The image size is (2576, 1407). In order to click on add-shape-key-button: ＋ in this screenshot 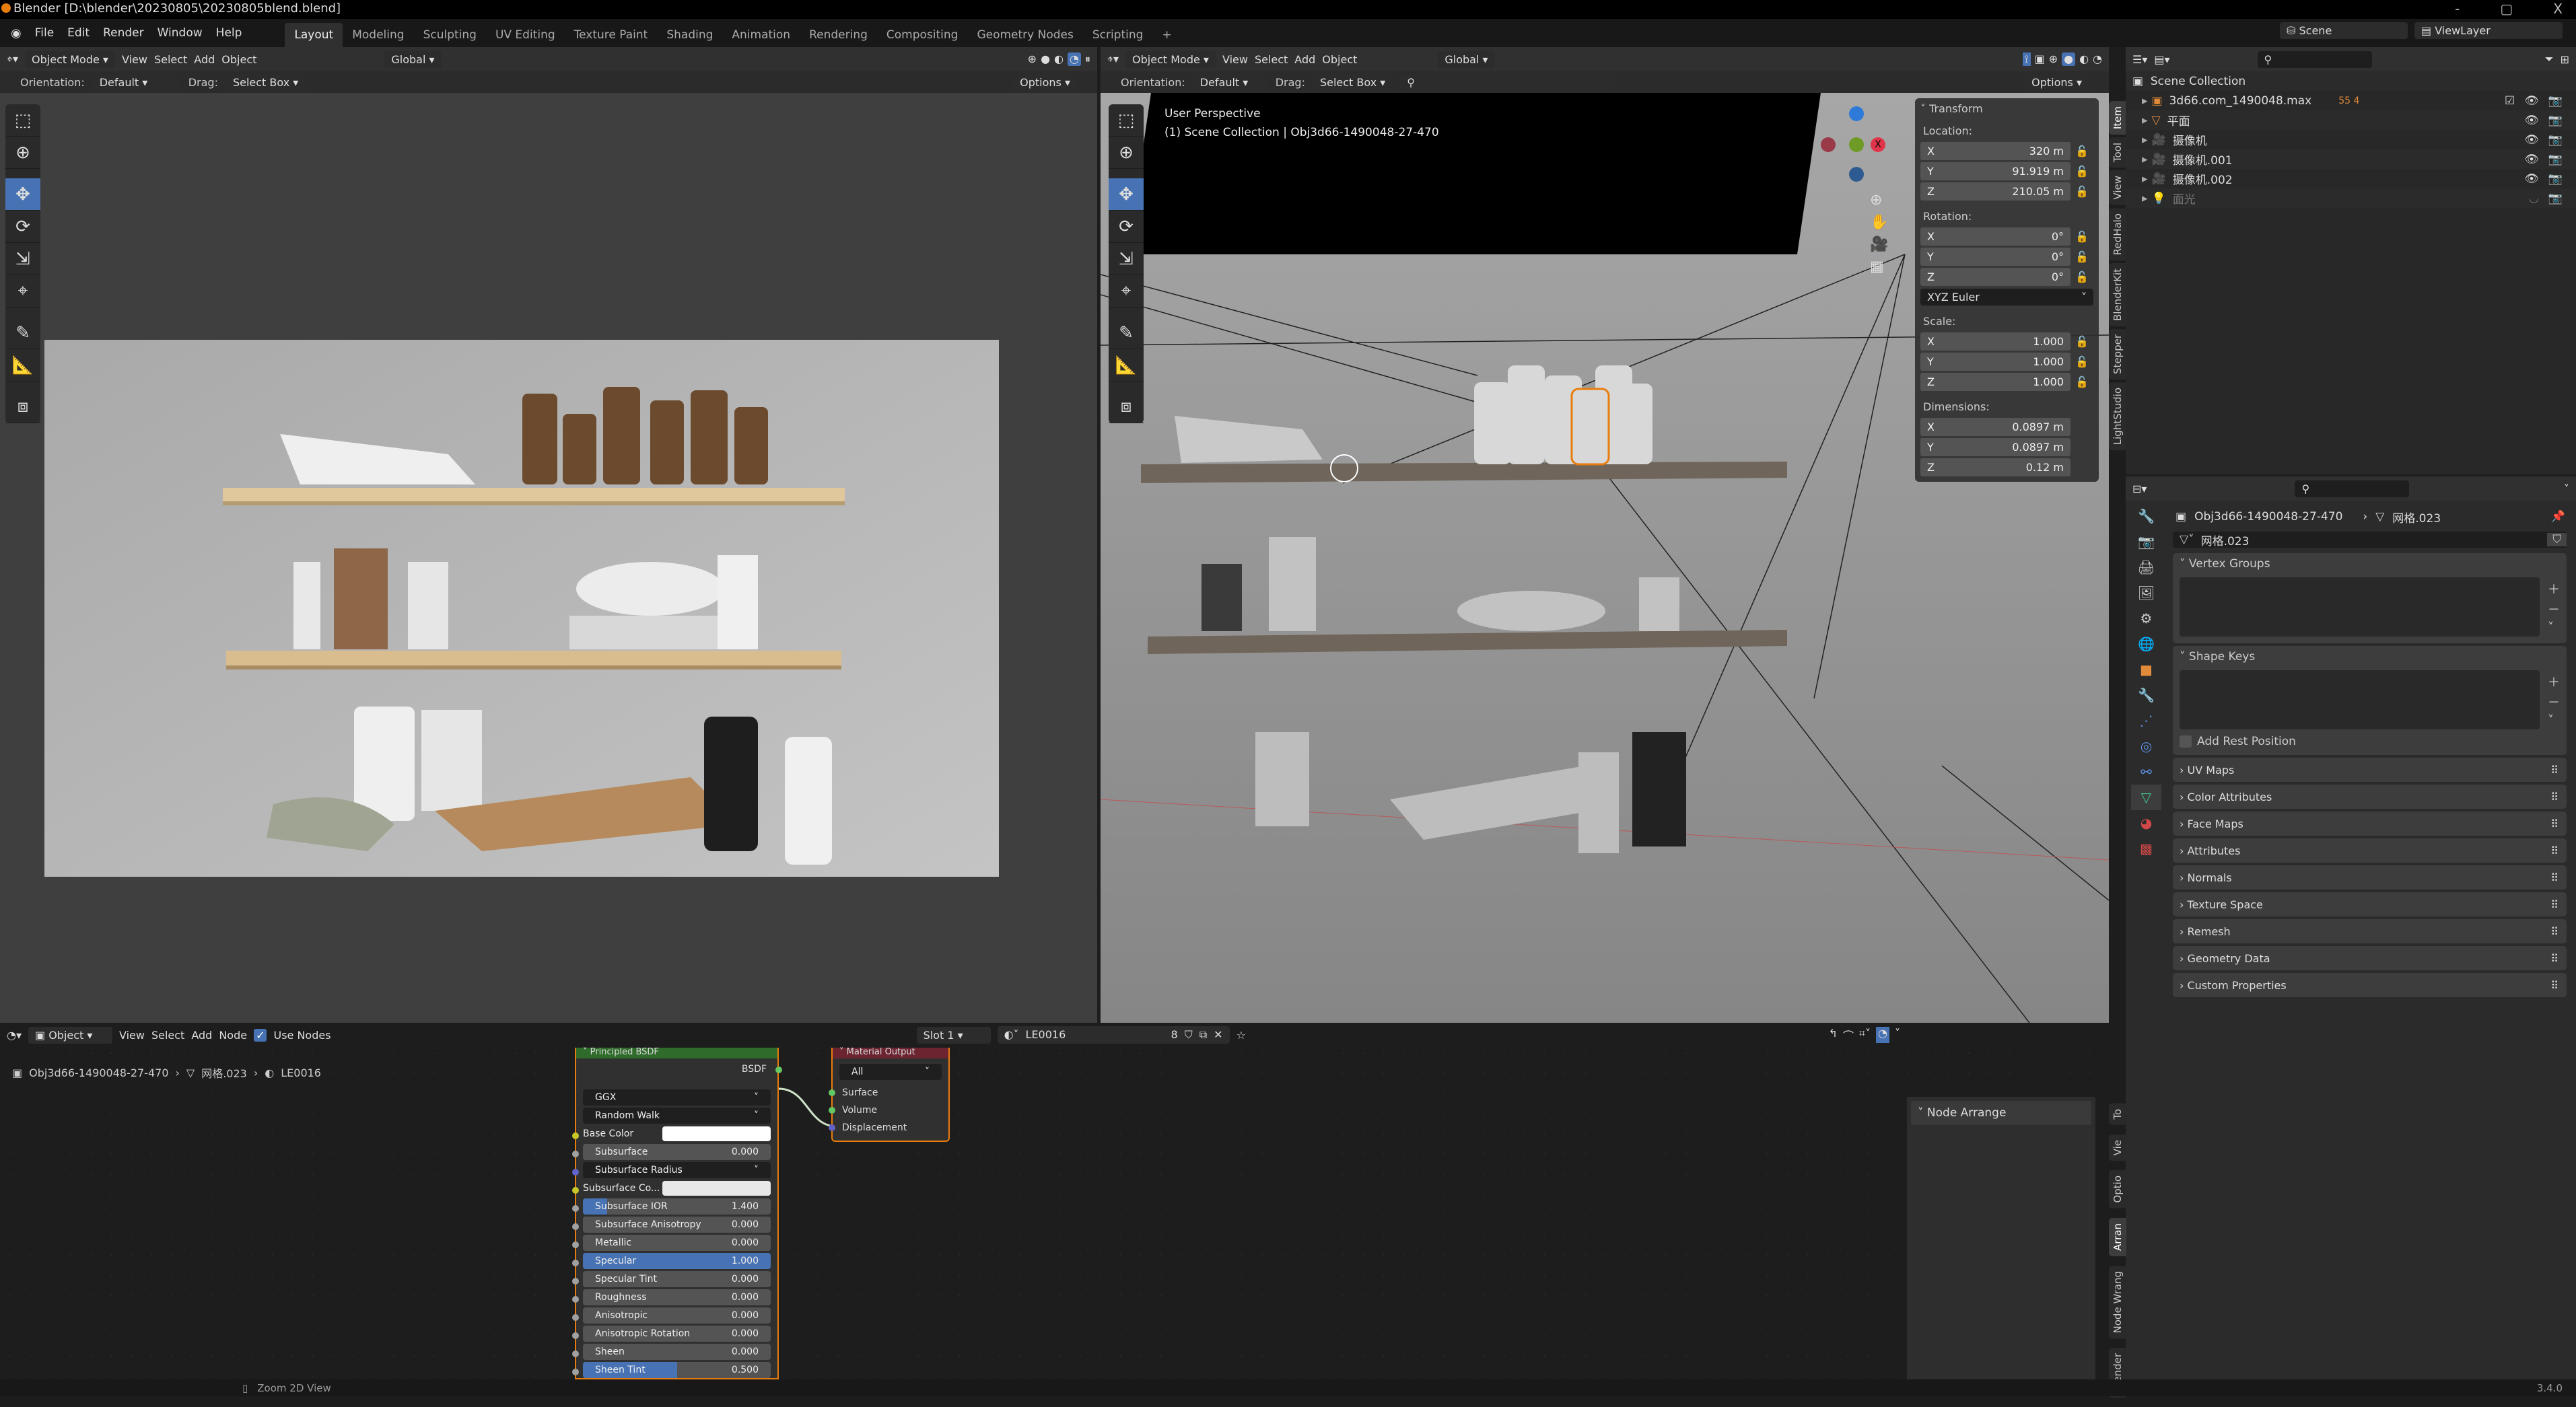, I will do `click(2554, 681)`.